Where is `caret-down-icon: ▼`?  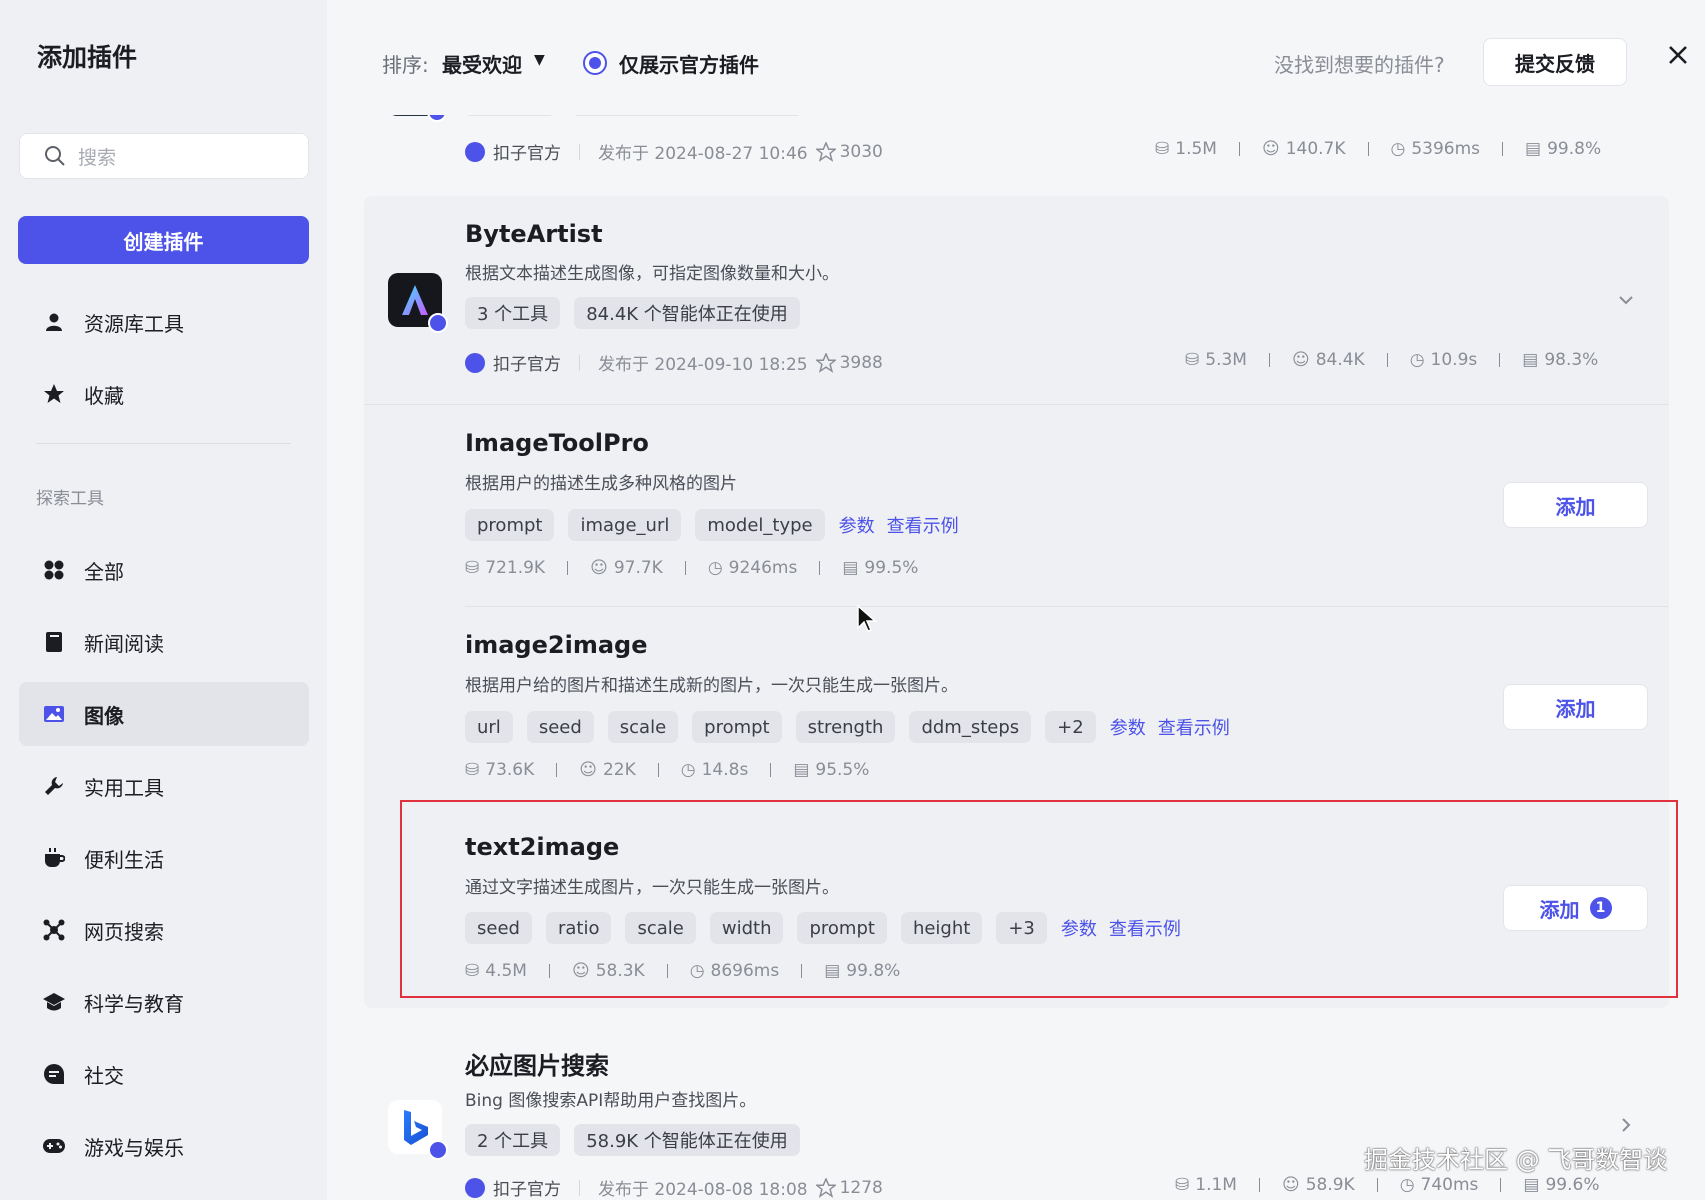 caret-down-icon: ▼ is located at coordinates (539, 60).